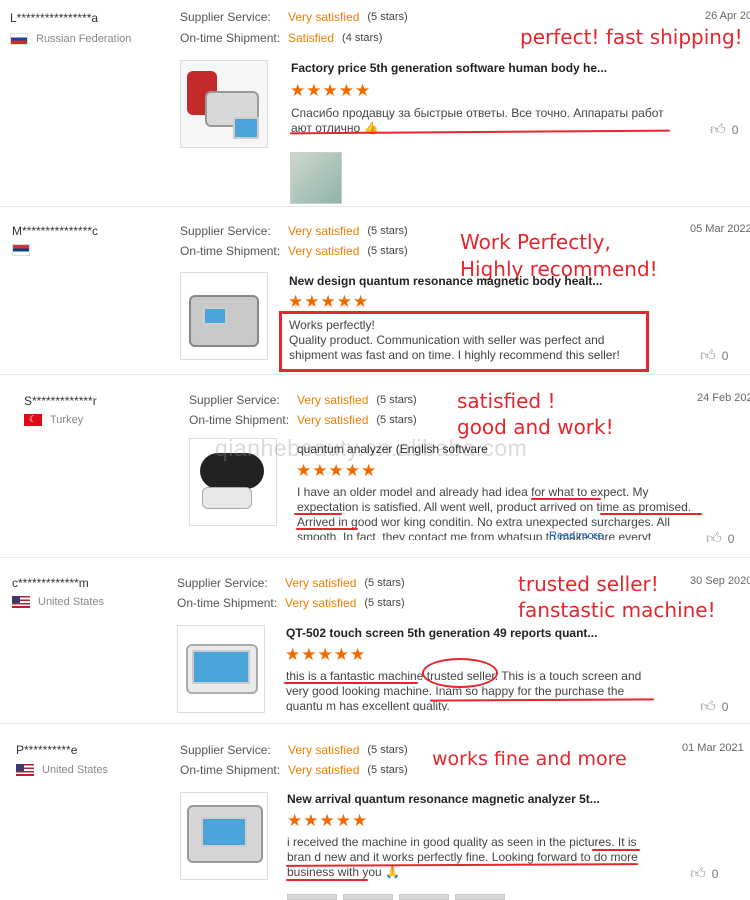  Describe the element at coordinates (19, 39) in the screenshot. I see `russia-flag-icon` at that location.